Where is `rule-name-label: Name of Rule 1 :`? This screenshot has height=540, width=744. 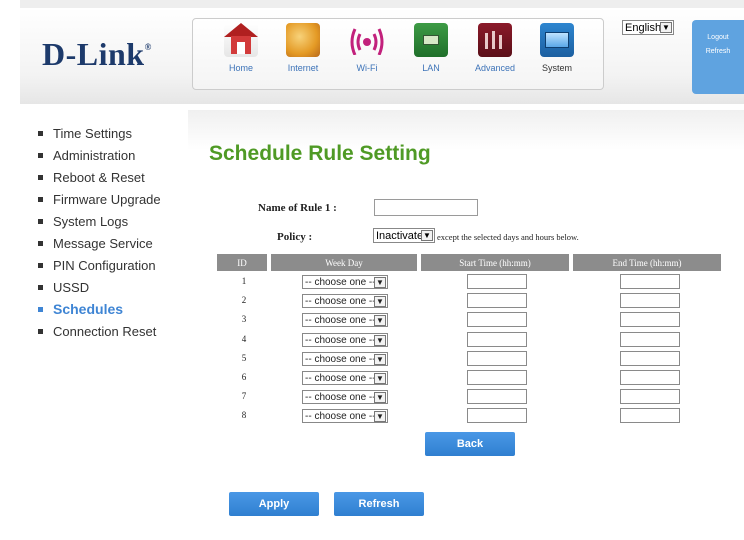
rule-name-label: Name of Rule 1 : is located at coordinates (297, 208).